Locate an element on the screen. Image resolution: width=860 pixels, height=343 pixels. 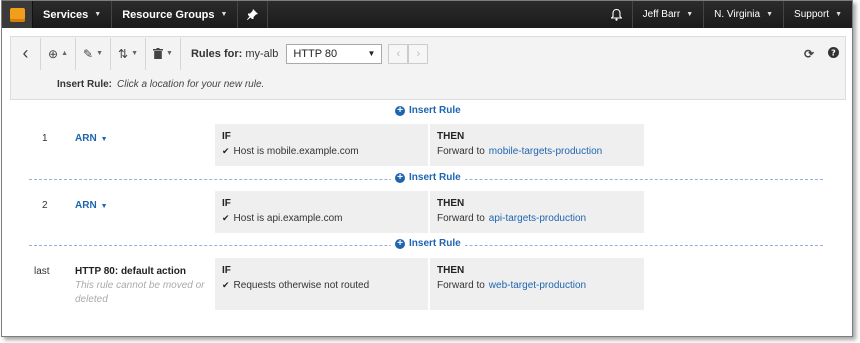
reorder-rules-button: ⇅ ▼ is located at coordinates (128, 53).